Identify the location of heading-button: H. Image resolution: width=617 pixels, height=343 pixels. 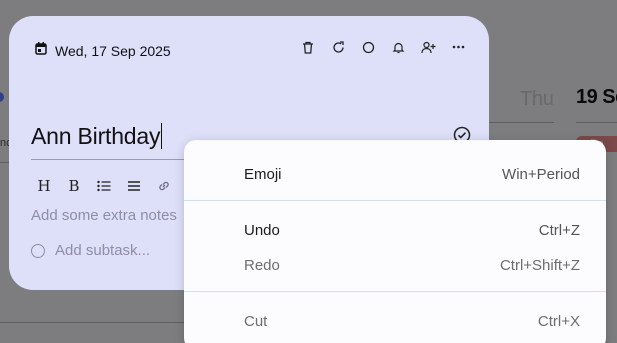
(44, 186).